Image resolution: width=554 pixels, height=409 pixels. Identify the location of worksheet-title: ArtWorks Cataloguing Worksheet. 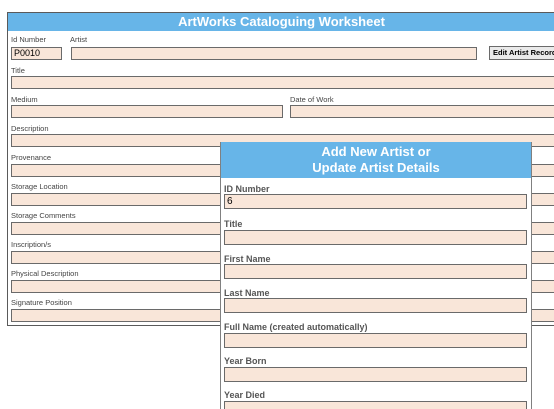
(281, 22).